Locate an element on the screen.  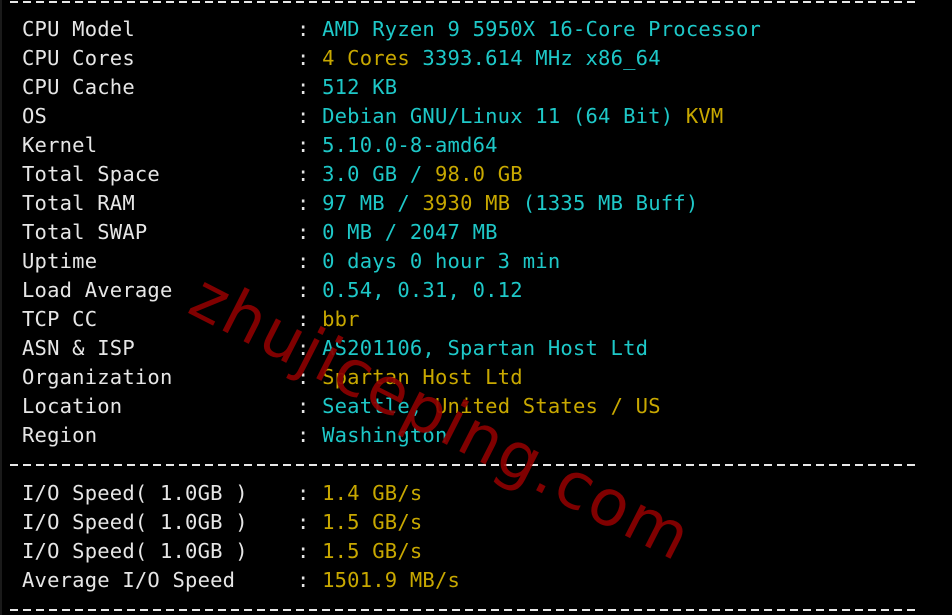
info-row: ASN & ISP: AS201106, Spartan Host Ltd is located at coordinates (335, 348).